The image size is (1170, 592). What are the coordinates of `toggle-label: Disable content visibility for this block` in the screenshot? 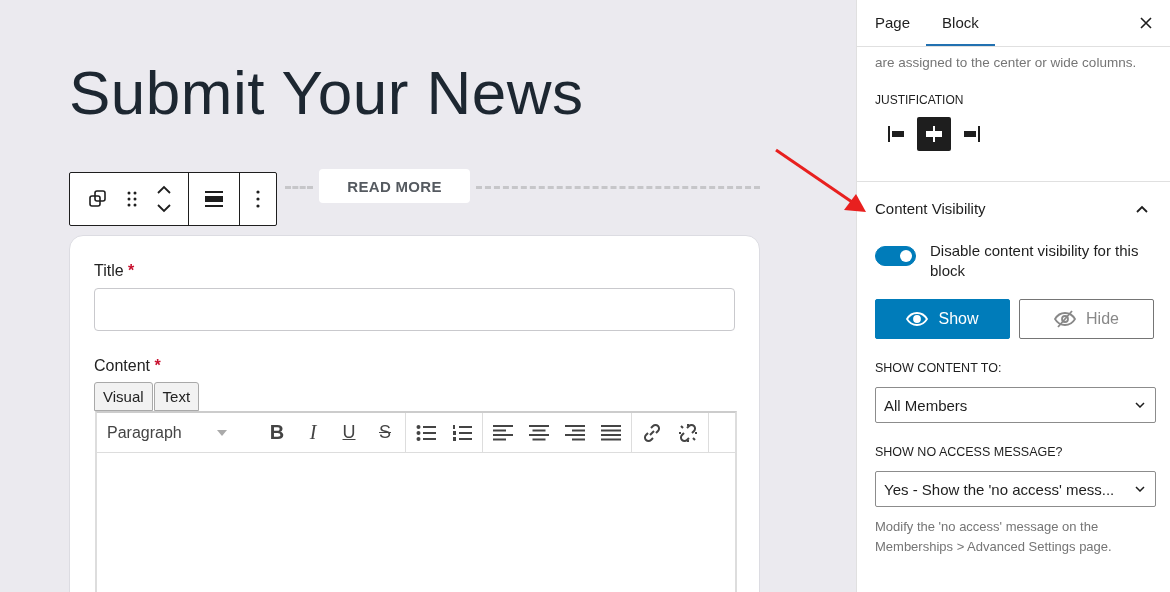 It's located at (1035, 261).